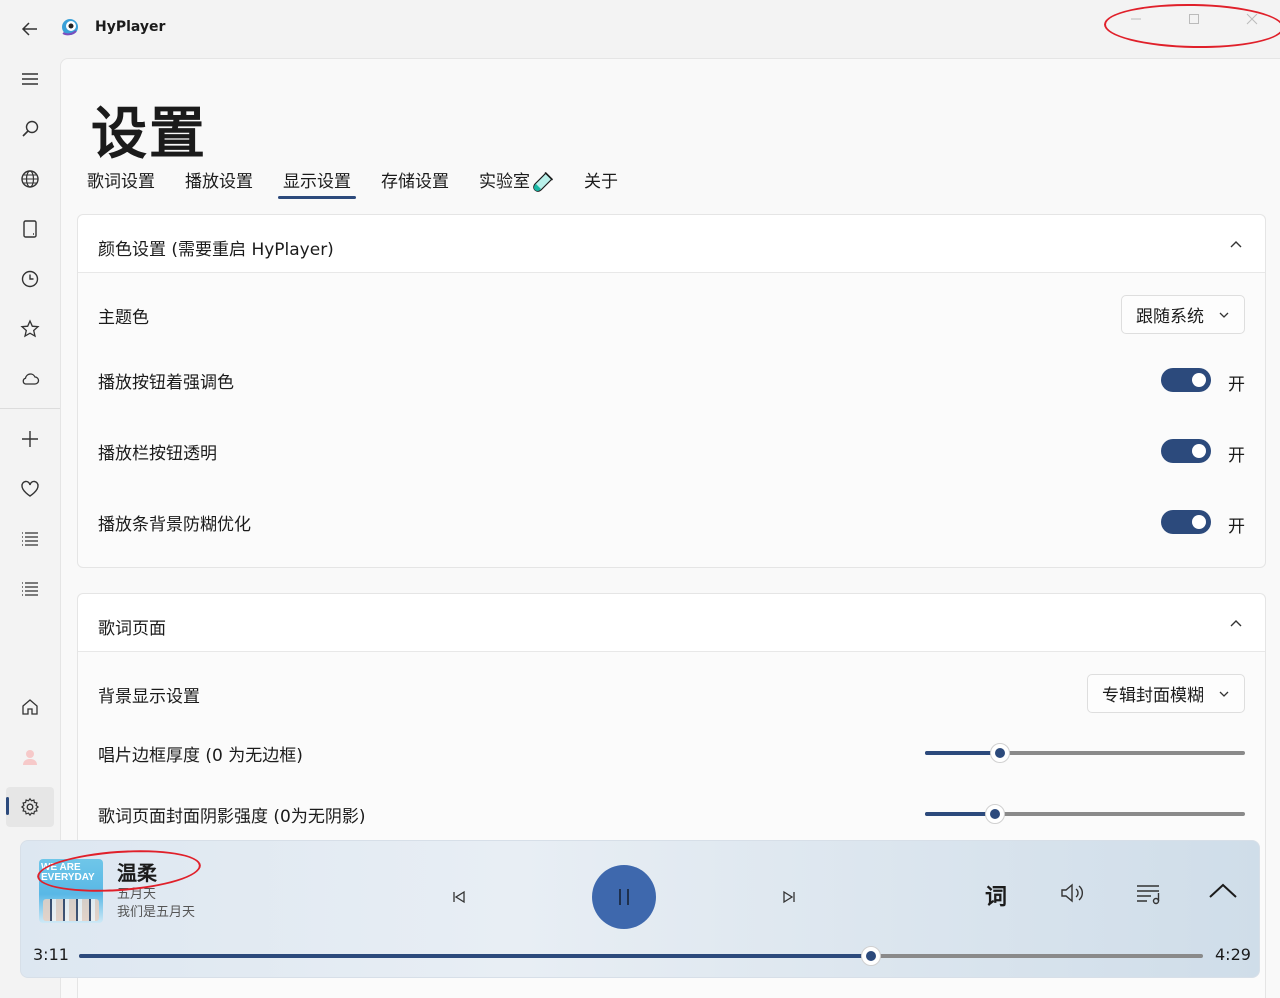 This screenshot has height=998, width=1280. I want to click on next-button, so click(789, 897).